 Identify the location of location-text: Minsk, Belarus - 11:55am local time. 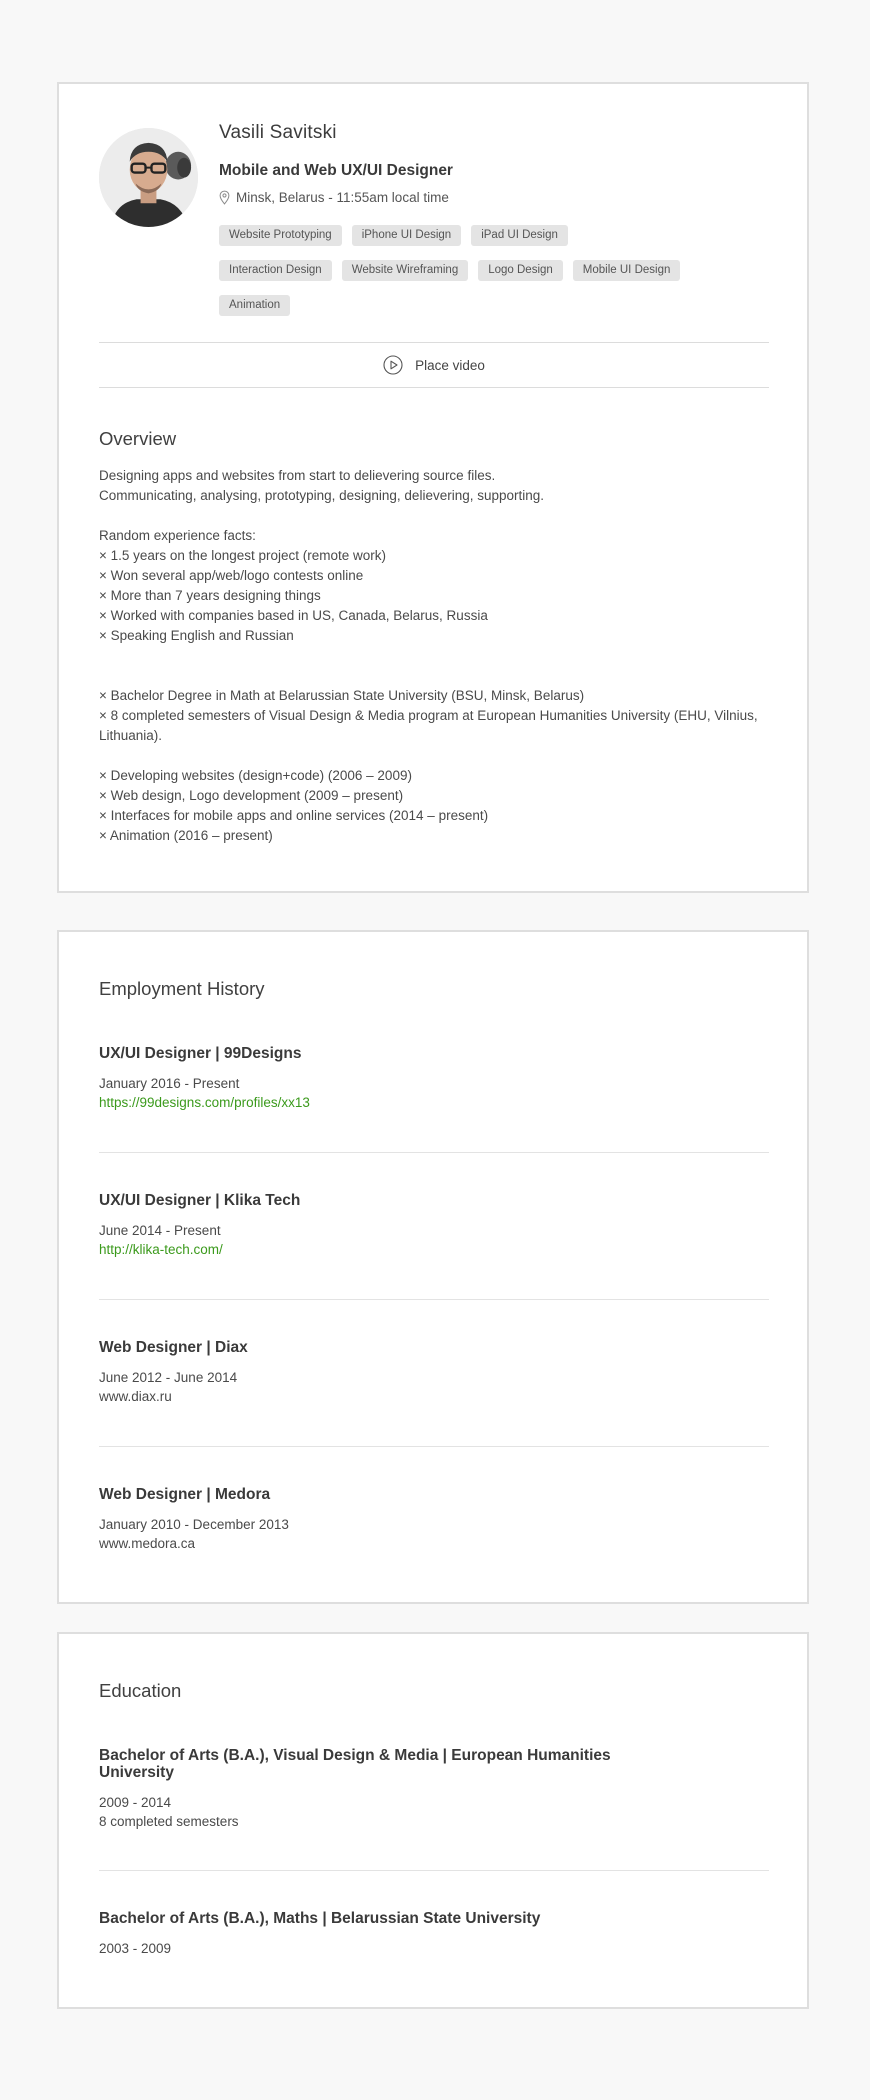
(342, 197).